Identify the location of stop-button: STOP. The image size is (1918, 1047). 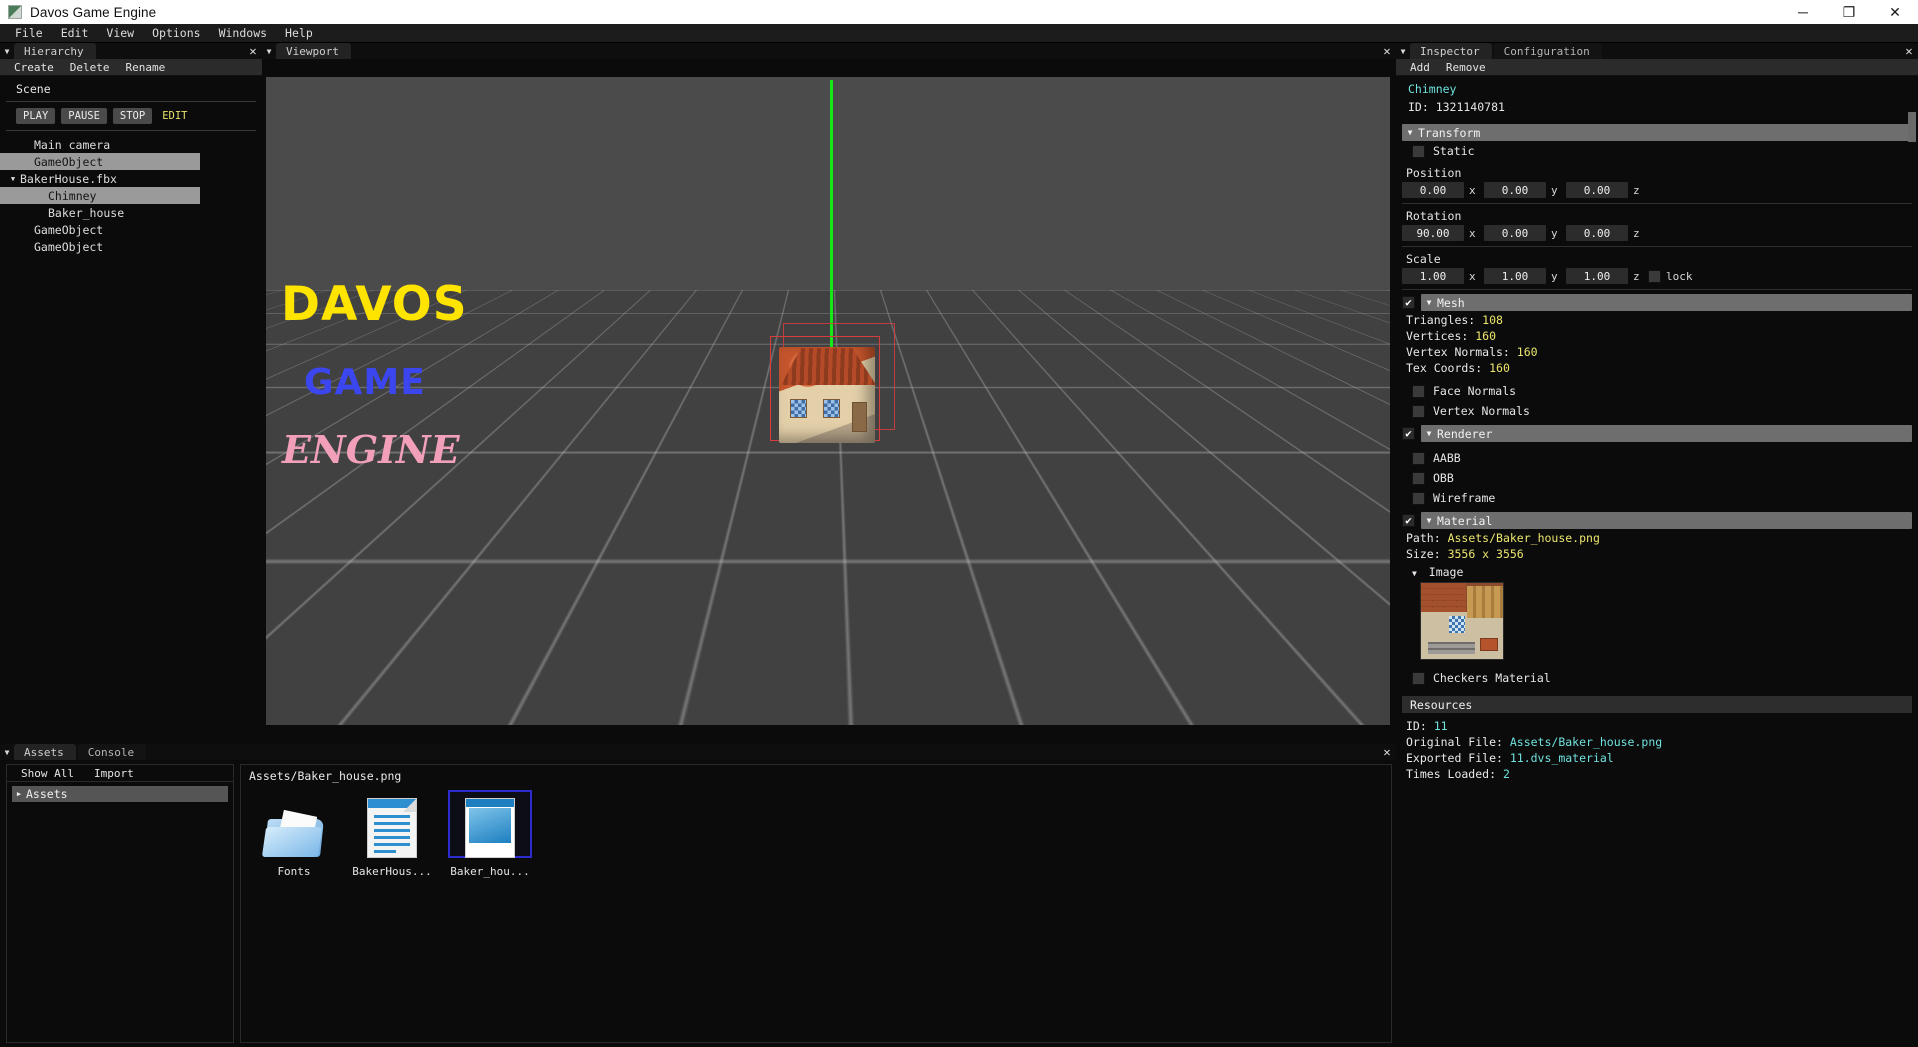
(132, 116).